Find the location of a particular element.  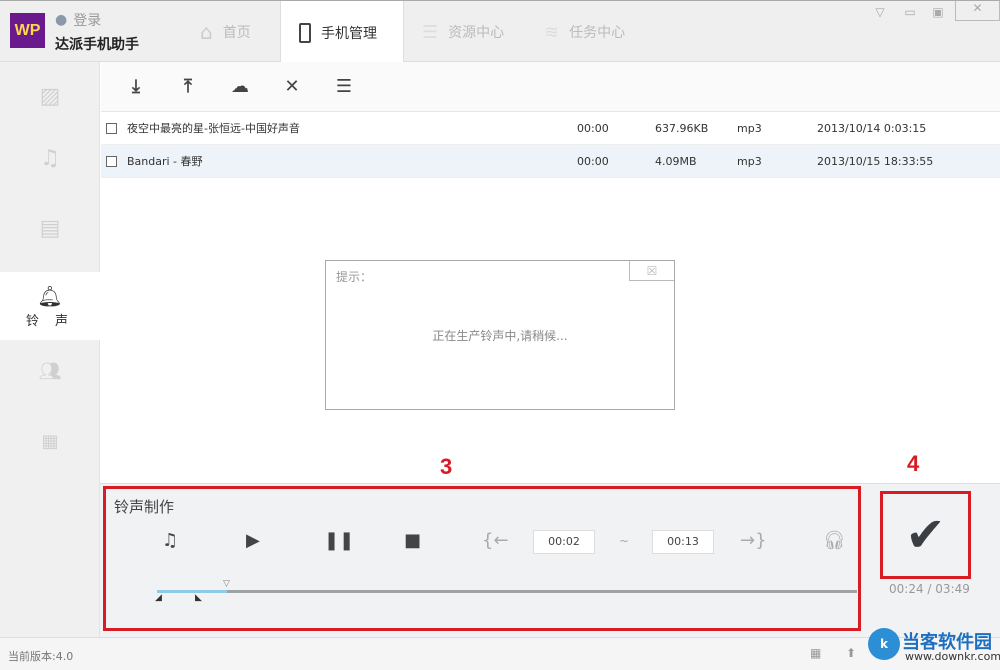

maximize-icon: ▣ is located at coordinates (938, 13).